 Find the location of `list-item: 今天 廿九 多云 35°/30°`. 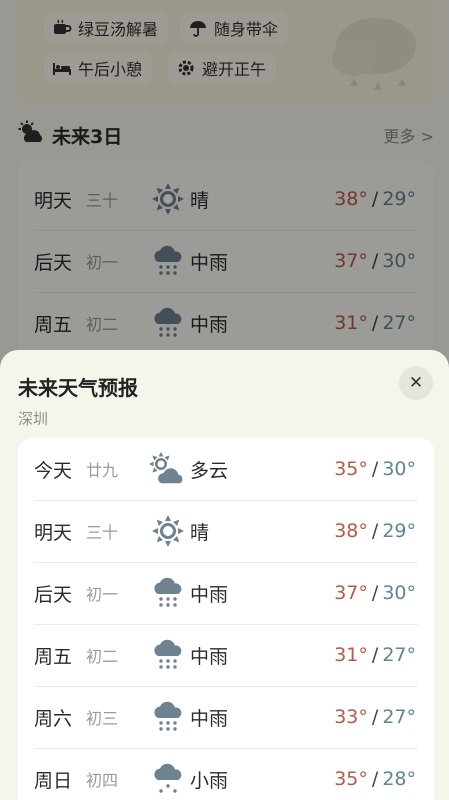

list-item: 今天 廿九 多云 35°/30° is located at coordinates (226, 469).